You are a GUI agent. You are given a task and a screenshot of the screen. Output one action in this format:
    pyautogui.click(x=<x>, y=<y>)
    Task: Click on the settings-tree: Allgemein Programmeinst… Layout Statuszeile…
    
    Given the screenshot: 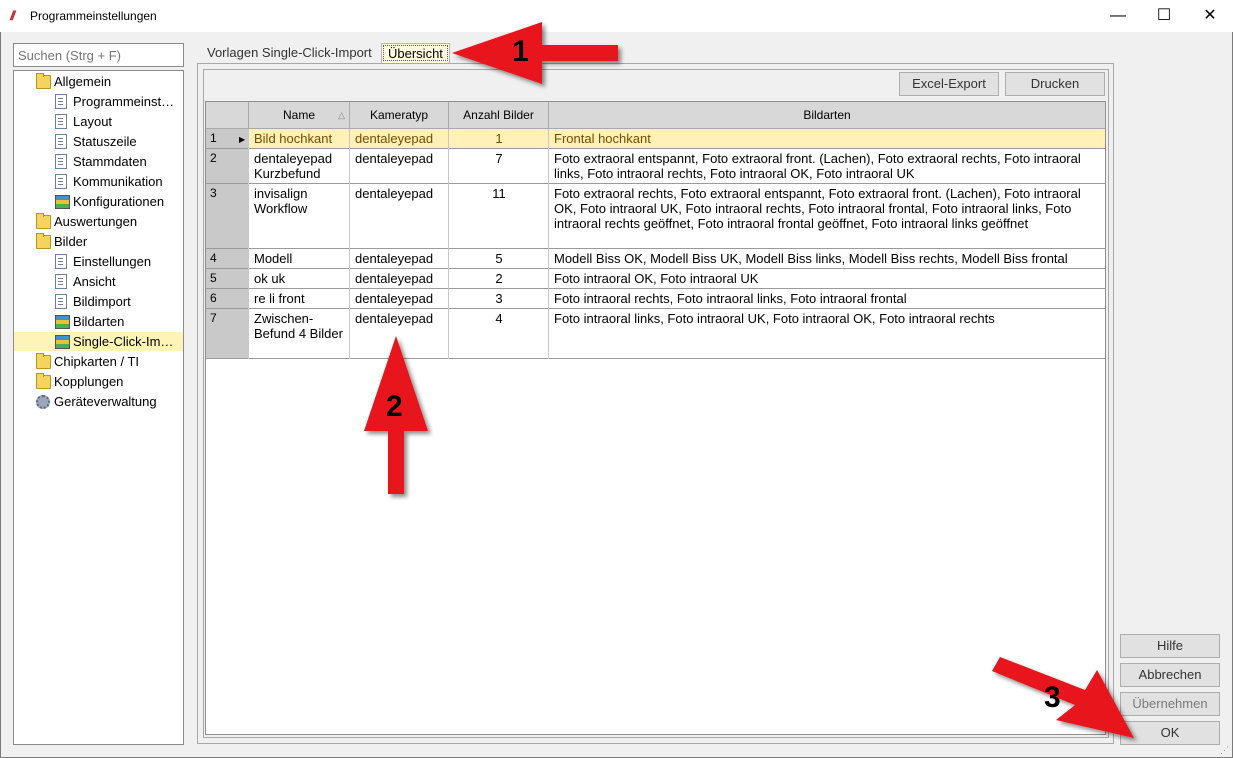 What is the action you would take?
    pyautogui.click(x=98, y=407)
    